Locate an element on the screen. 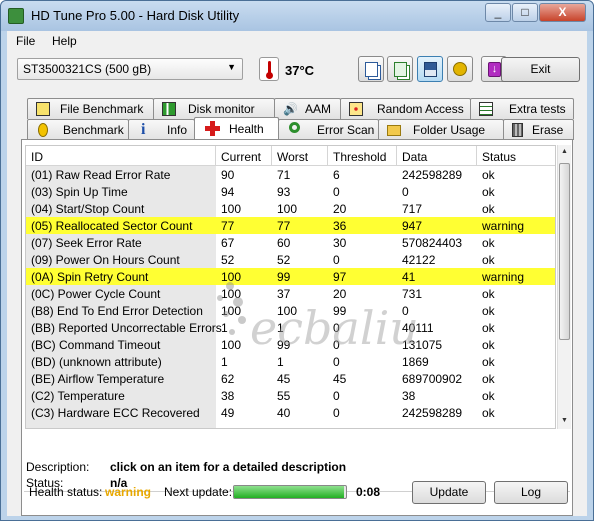 This screenshot has width=594, height=521. cell-status: warning is located at coordinates (503, 277).